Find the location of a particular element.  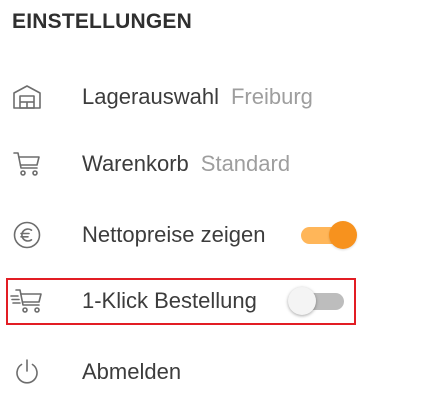

one-click-order-toggle is located at coordinates (317, 301).